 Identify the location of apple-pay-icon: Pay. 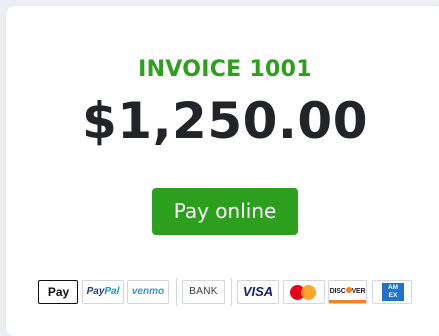
(58, 292).